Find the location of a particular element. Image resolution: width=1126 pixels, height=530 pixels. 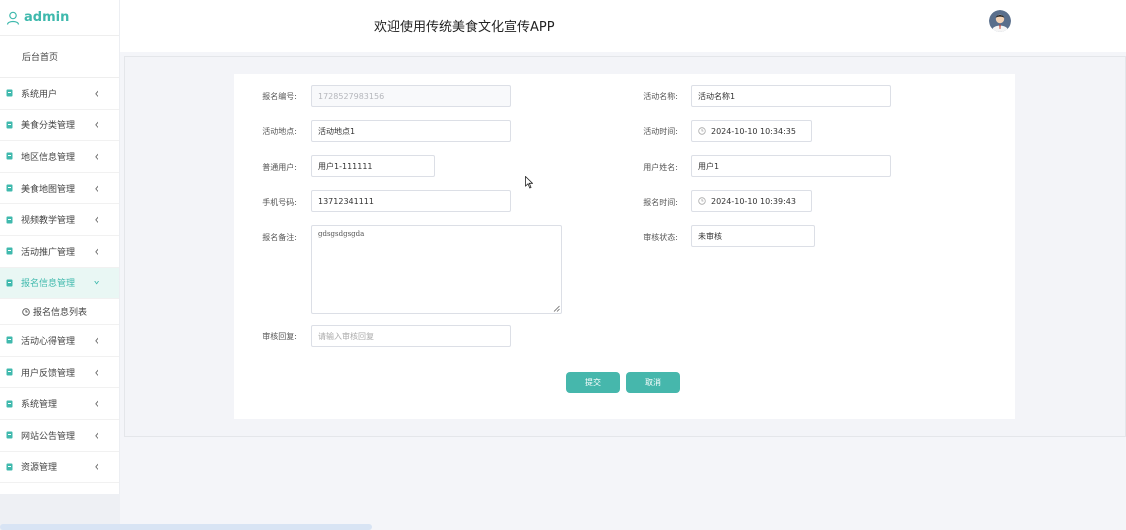

sidebar-item-user-feedback: 用户反馈管理 ‹ is located at coordinates (59, 373).